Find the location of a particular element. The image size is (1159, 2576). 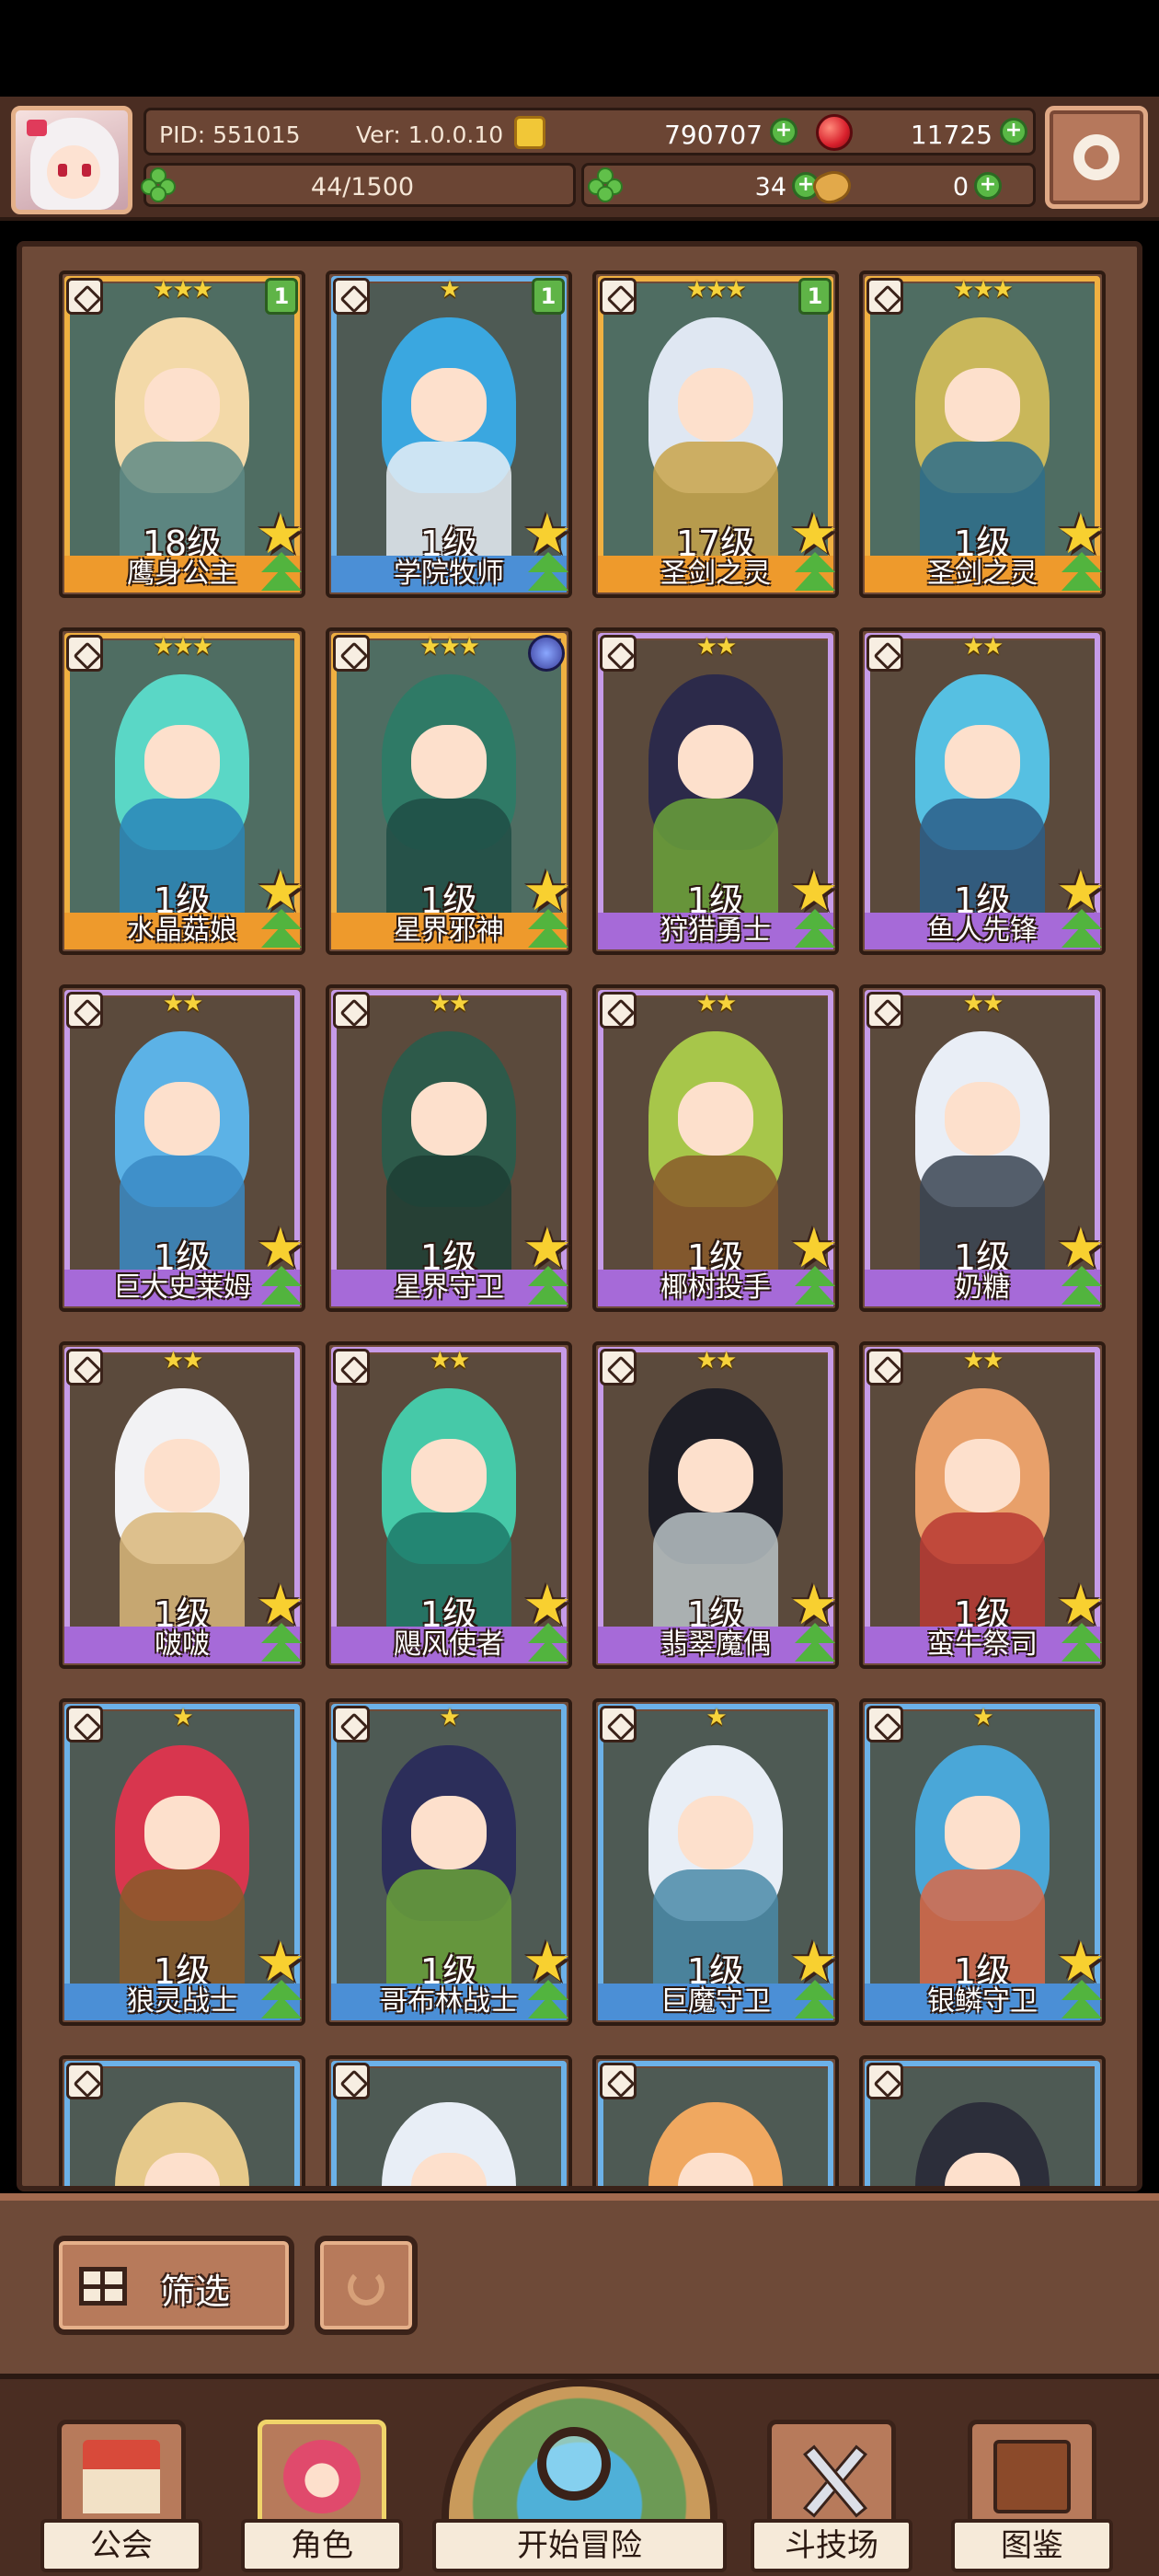

avatar-bow is located at coordinates (37, 128).